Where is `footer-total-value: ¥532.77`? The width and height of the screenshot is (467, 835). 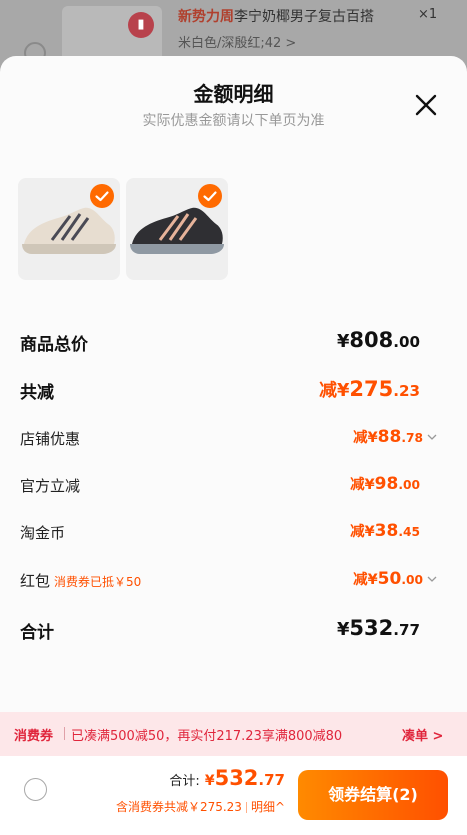
footer-total-value: ¥532.77 is located at coordinates (245, 778).